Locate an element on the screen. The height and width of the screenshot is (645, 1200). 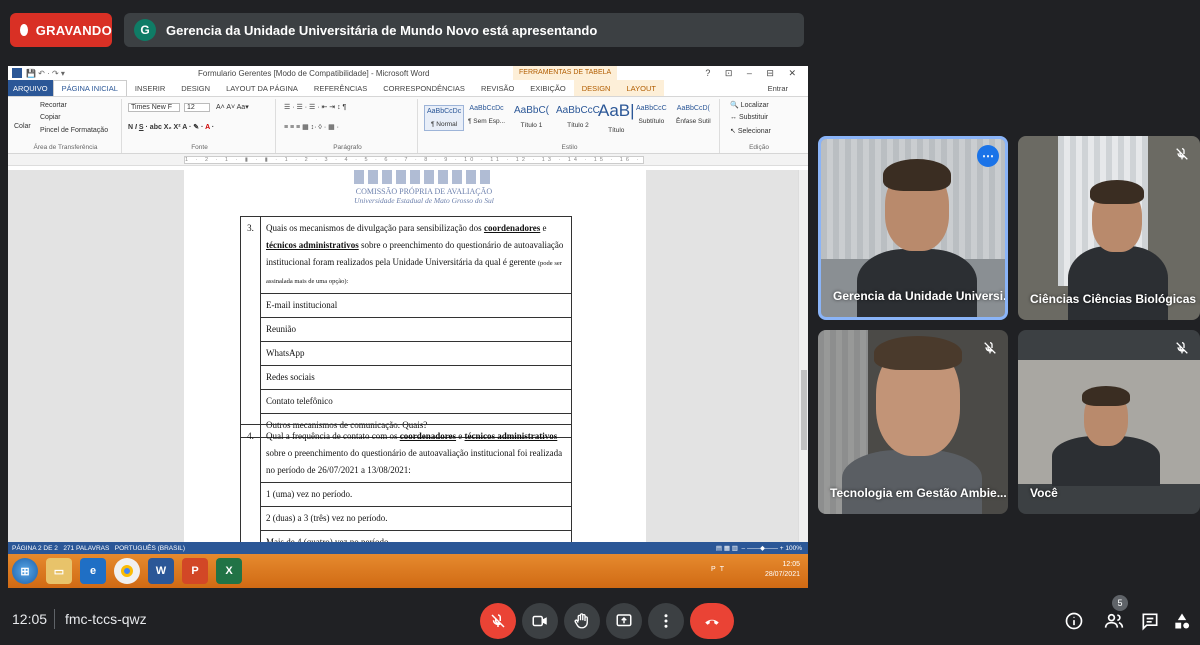
style-normal: AaBbCcDc ¶ Normal is located at coordinates (444, 118).